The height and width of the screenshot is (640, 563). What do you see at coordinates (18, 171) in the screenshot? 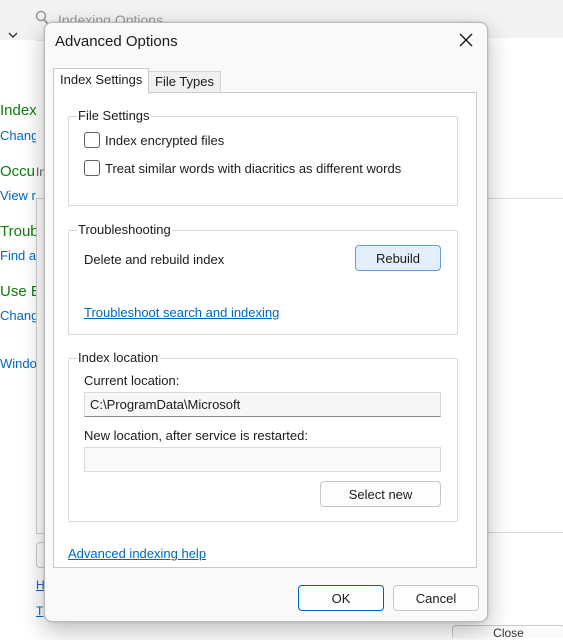
I see `background-link-occur: Occur` at bounding box center [18, 171].